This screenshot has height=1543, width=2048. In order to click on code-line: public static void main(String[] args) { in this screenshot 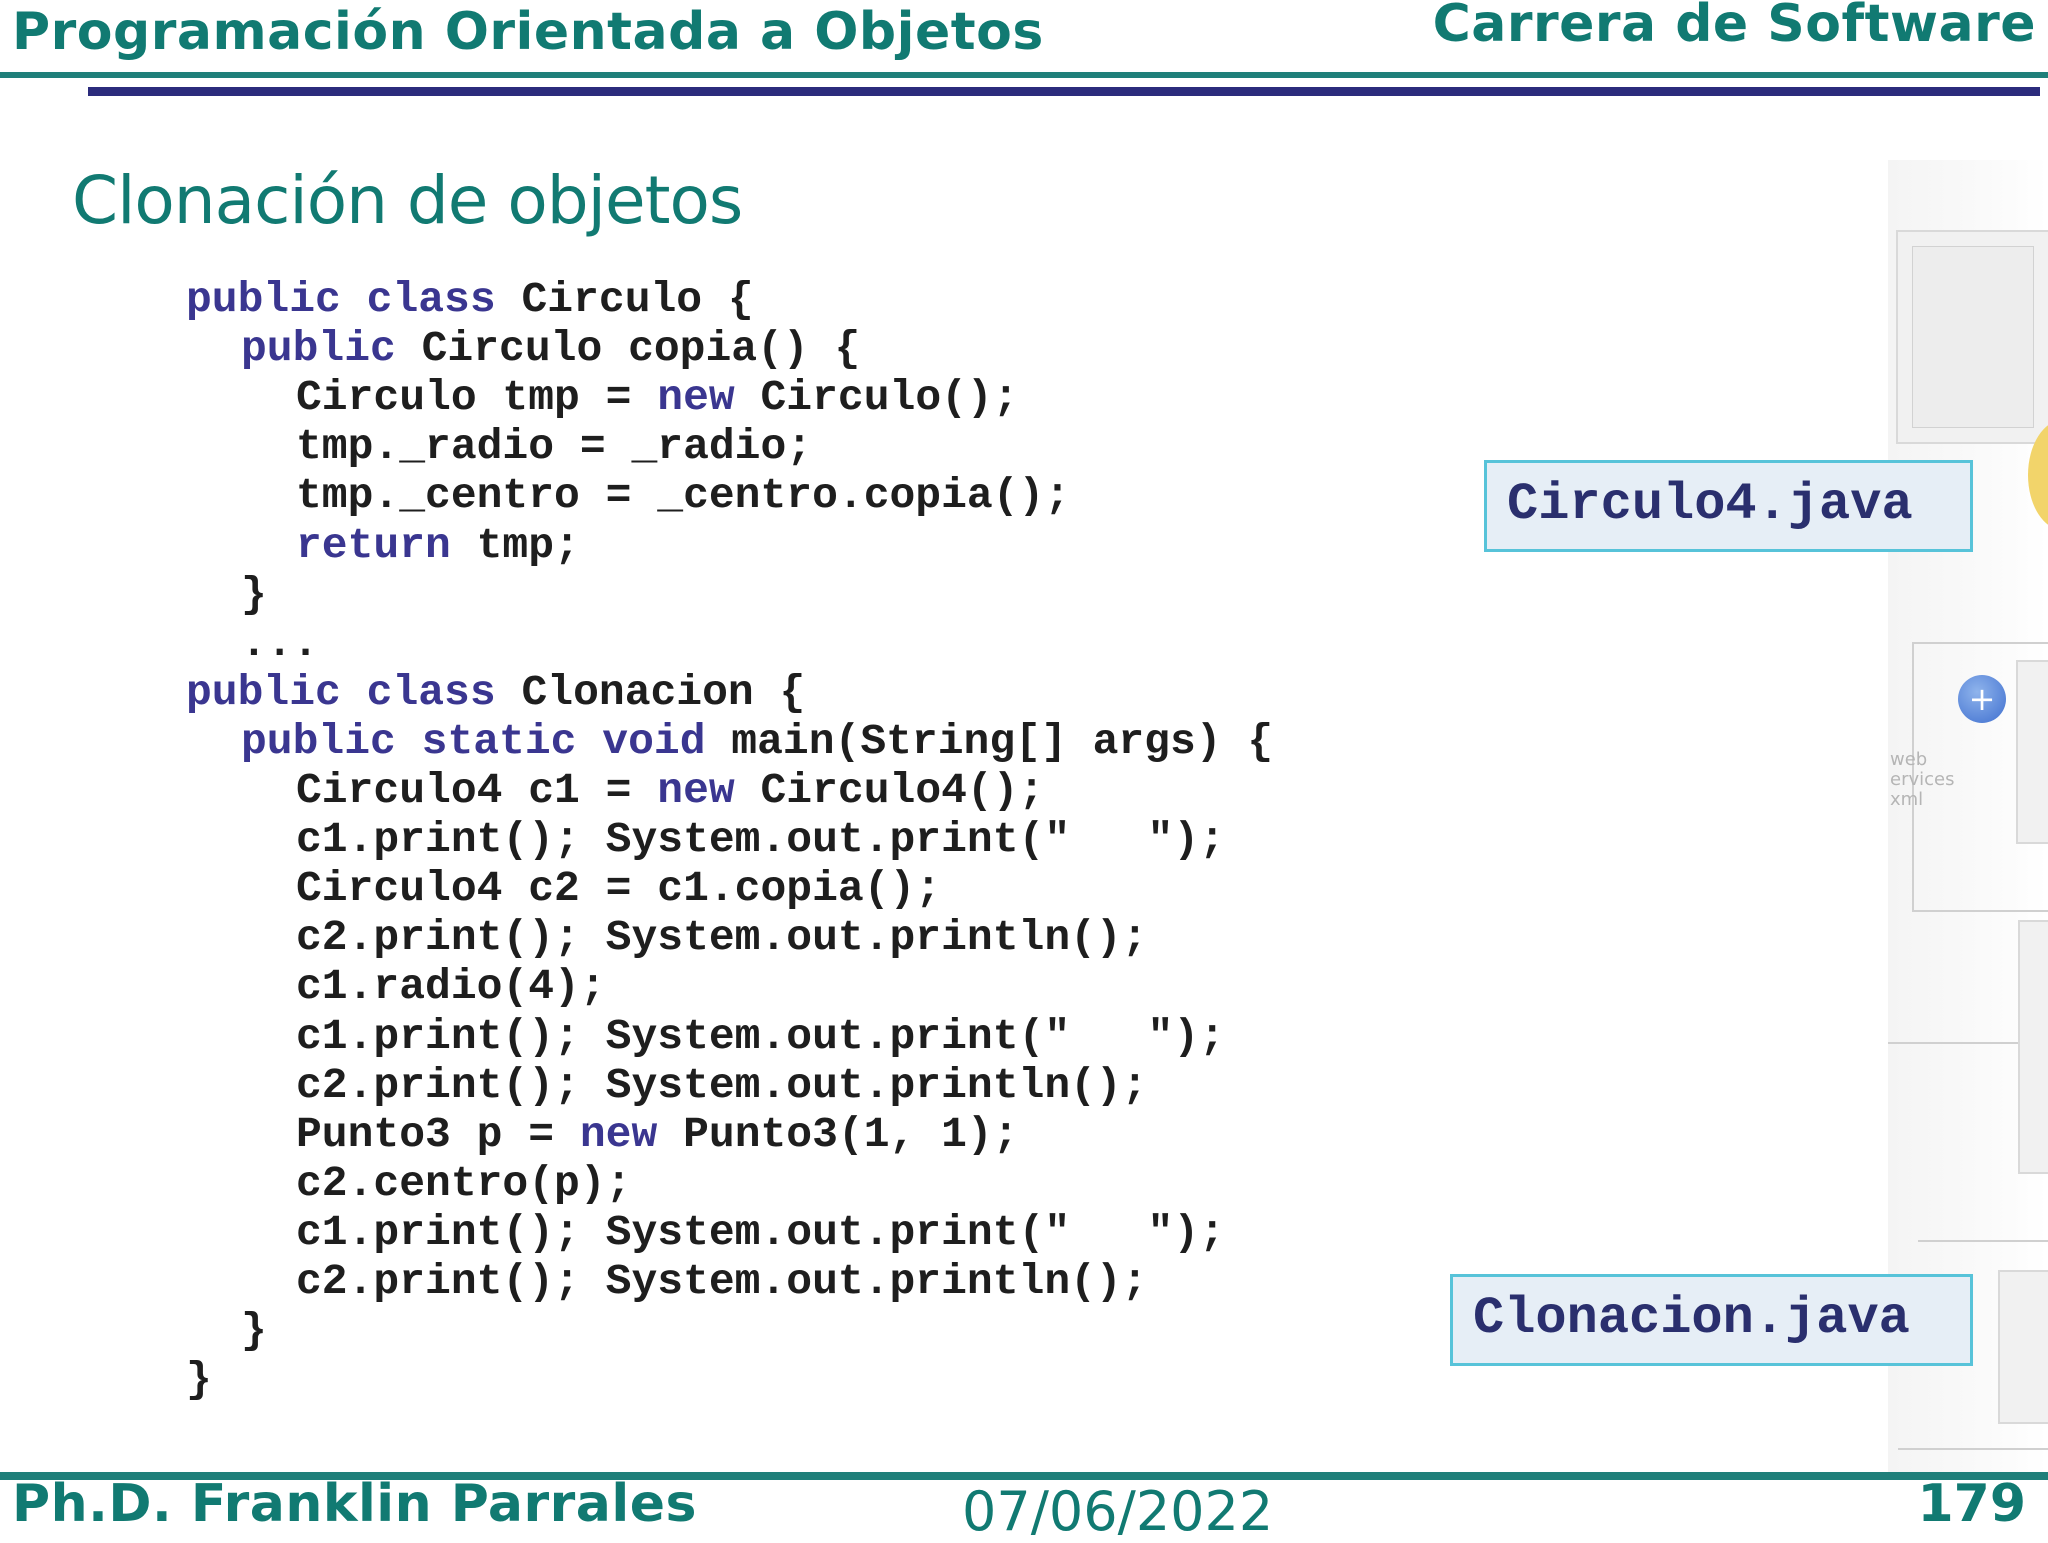, I will do `click(757, 741)`.